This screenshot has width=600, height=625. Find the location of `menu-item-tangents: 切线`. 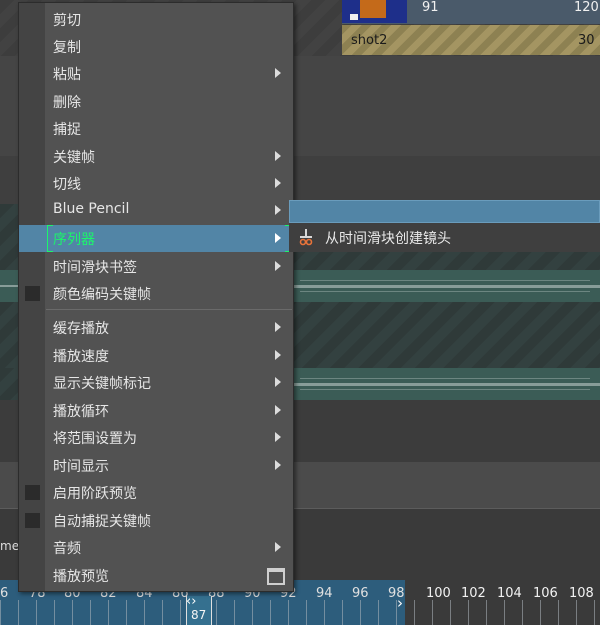

menu-item-tangents: 切线 is located at coordinates (156, 183).